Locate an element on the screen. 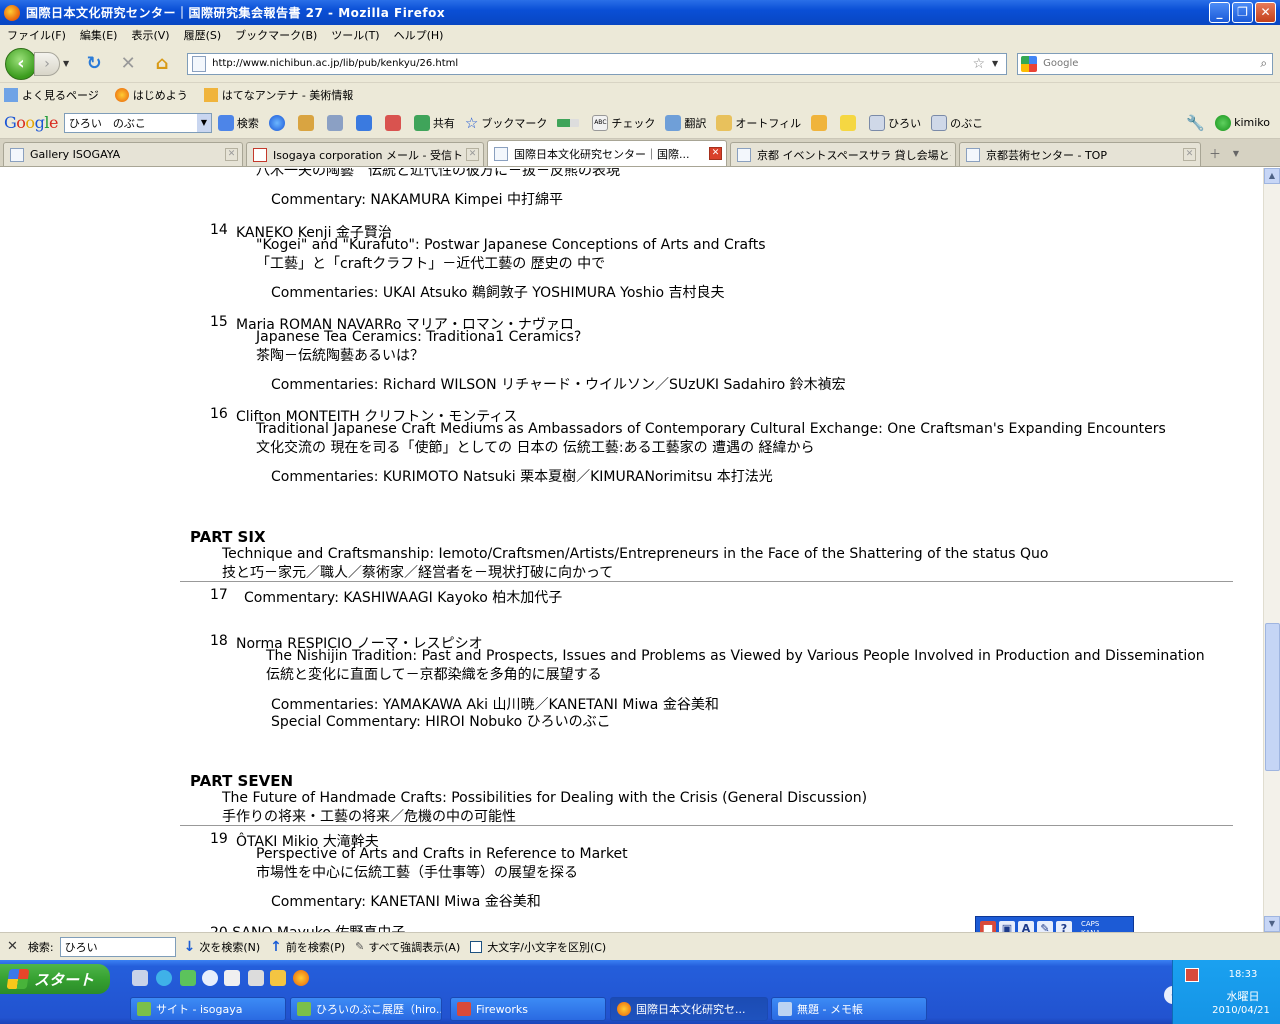 This screenshot has width=1280, height=1024. tab-nichibun: 国際日本文化研究センター｜国際... ✕ is located at coordinates (607, 153).